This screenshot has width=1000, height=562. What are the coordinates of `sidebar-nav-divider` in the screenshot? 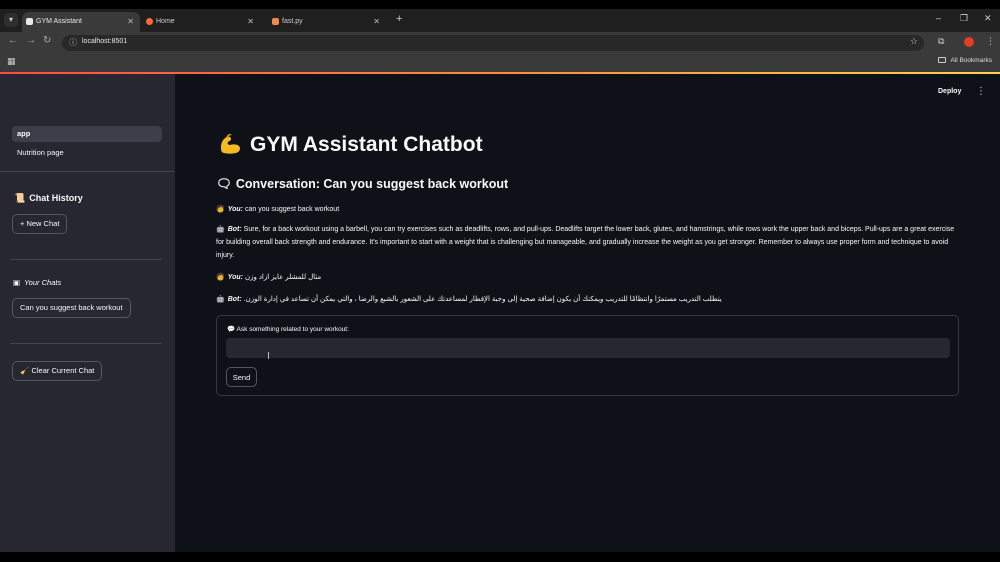 It's located at (87, 171).